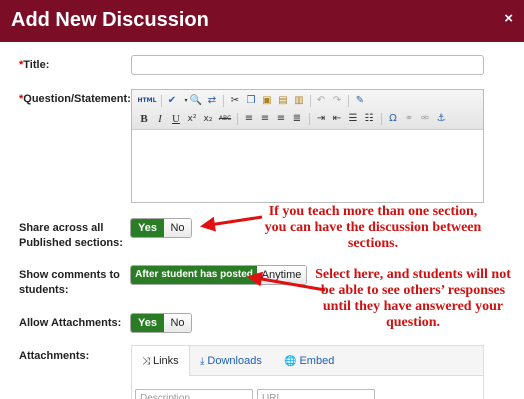  What do you see at coordinates (147, 228) in the screenshot?
I see `share-yes-button: Yes` at bounding box center [147, 228].